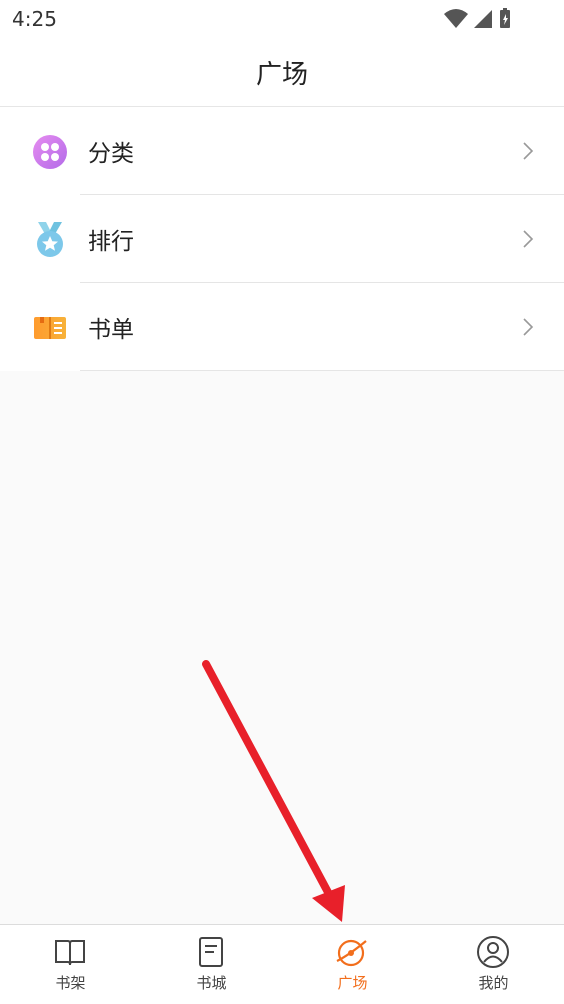 The image size is (564, 1004). I want to click on planet-icon, so click(351, 953).